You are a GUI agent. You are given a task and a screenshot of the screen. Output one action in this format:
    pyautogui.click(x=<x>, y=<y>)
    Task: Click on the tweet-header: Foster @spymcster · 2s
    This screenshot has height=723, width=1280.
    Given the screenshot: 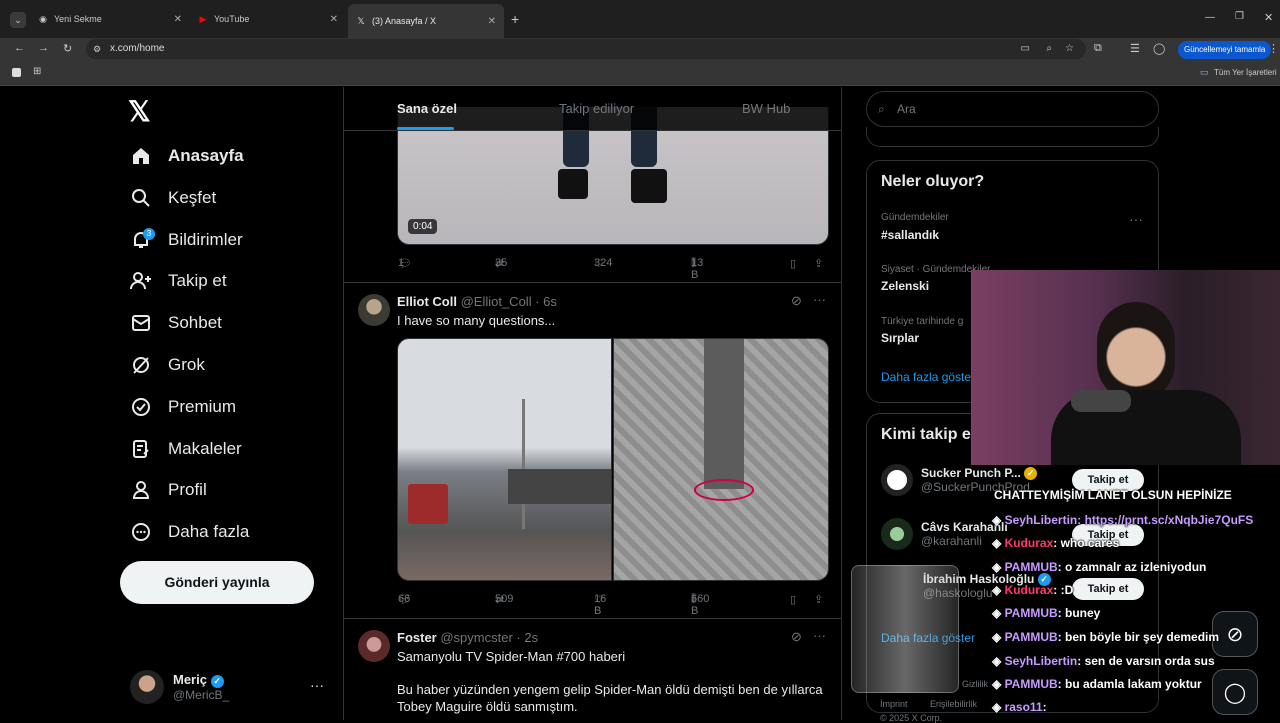 What is the action you would take?
    pyautogui.click(x=467, y=637)
    